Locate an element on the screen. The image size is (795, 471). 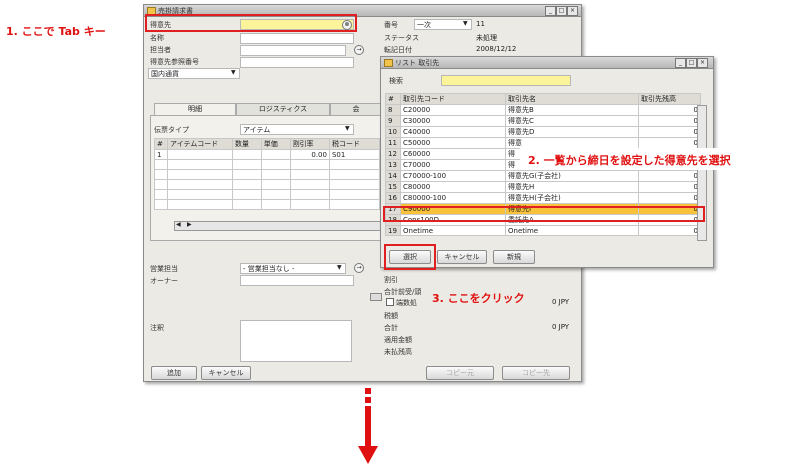
partner-code: C20000 is located at coordinates (453, 110).